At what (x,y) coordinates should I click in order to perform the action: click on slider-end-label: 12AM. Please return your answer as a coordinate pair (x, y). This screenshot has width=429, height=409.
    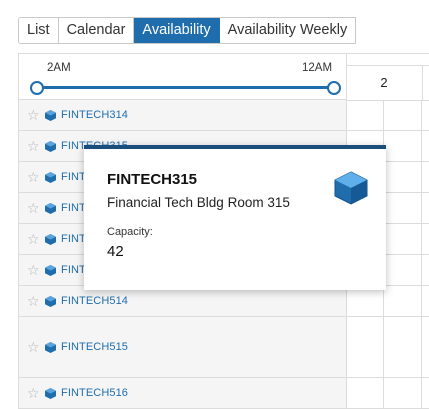
    Looking at the image, I should click on (317, 68).